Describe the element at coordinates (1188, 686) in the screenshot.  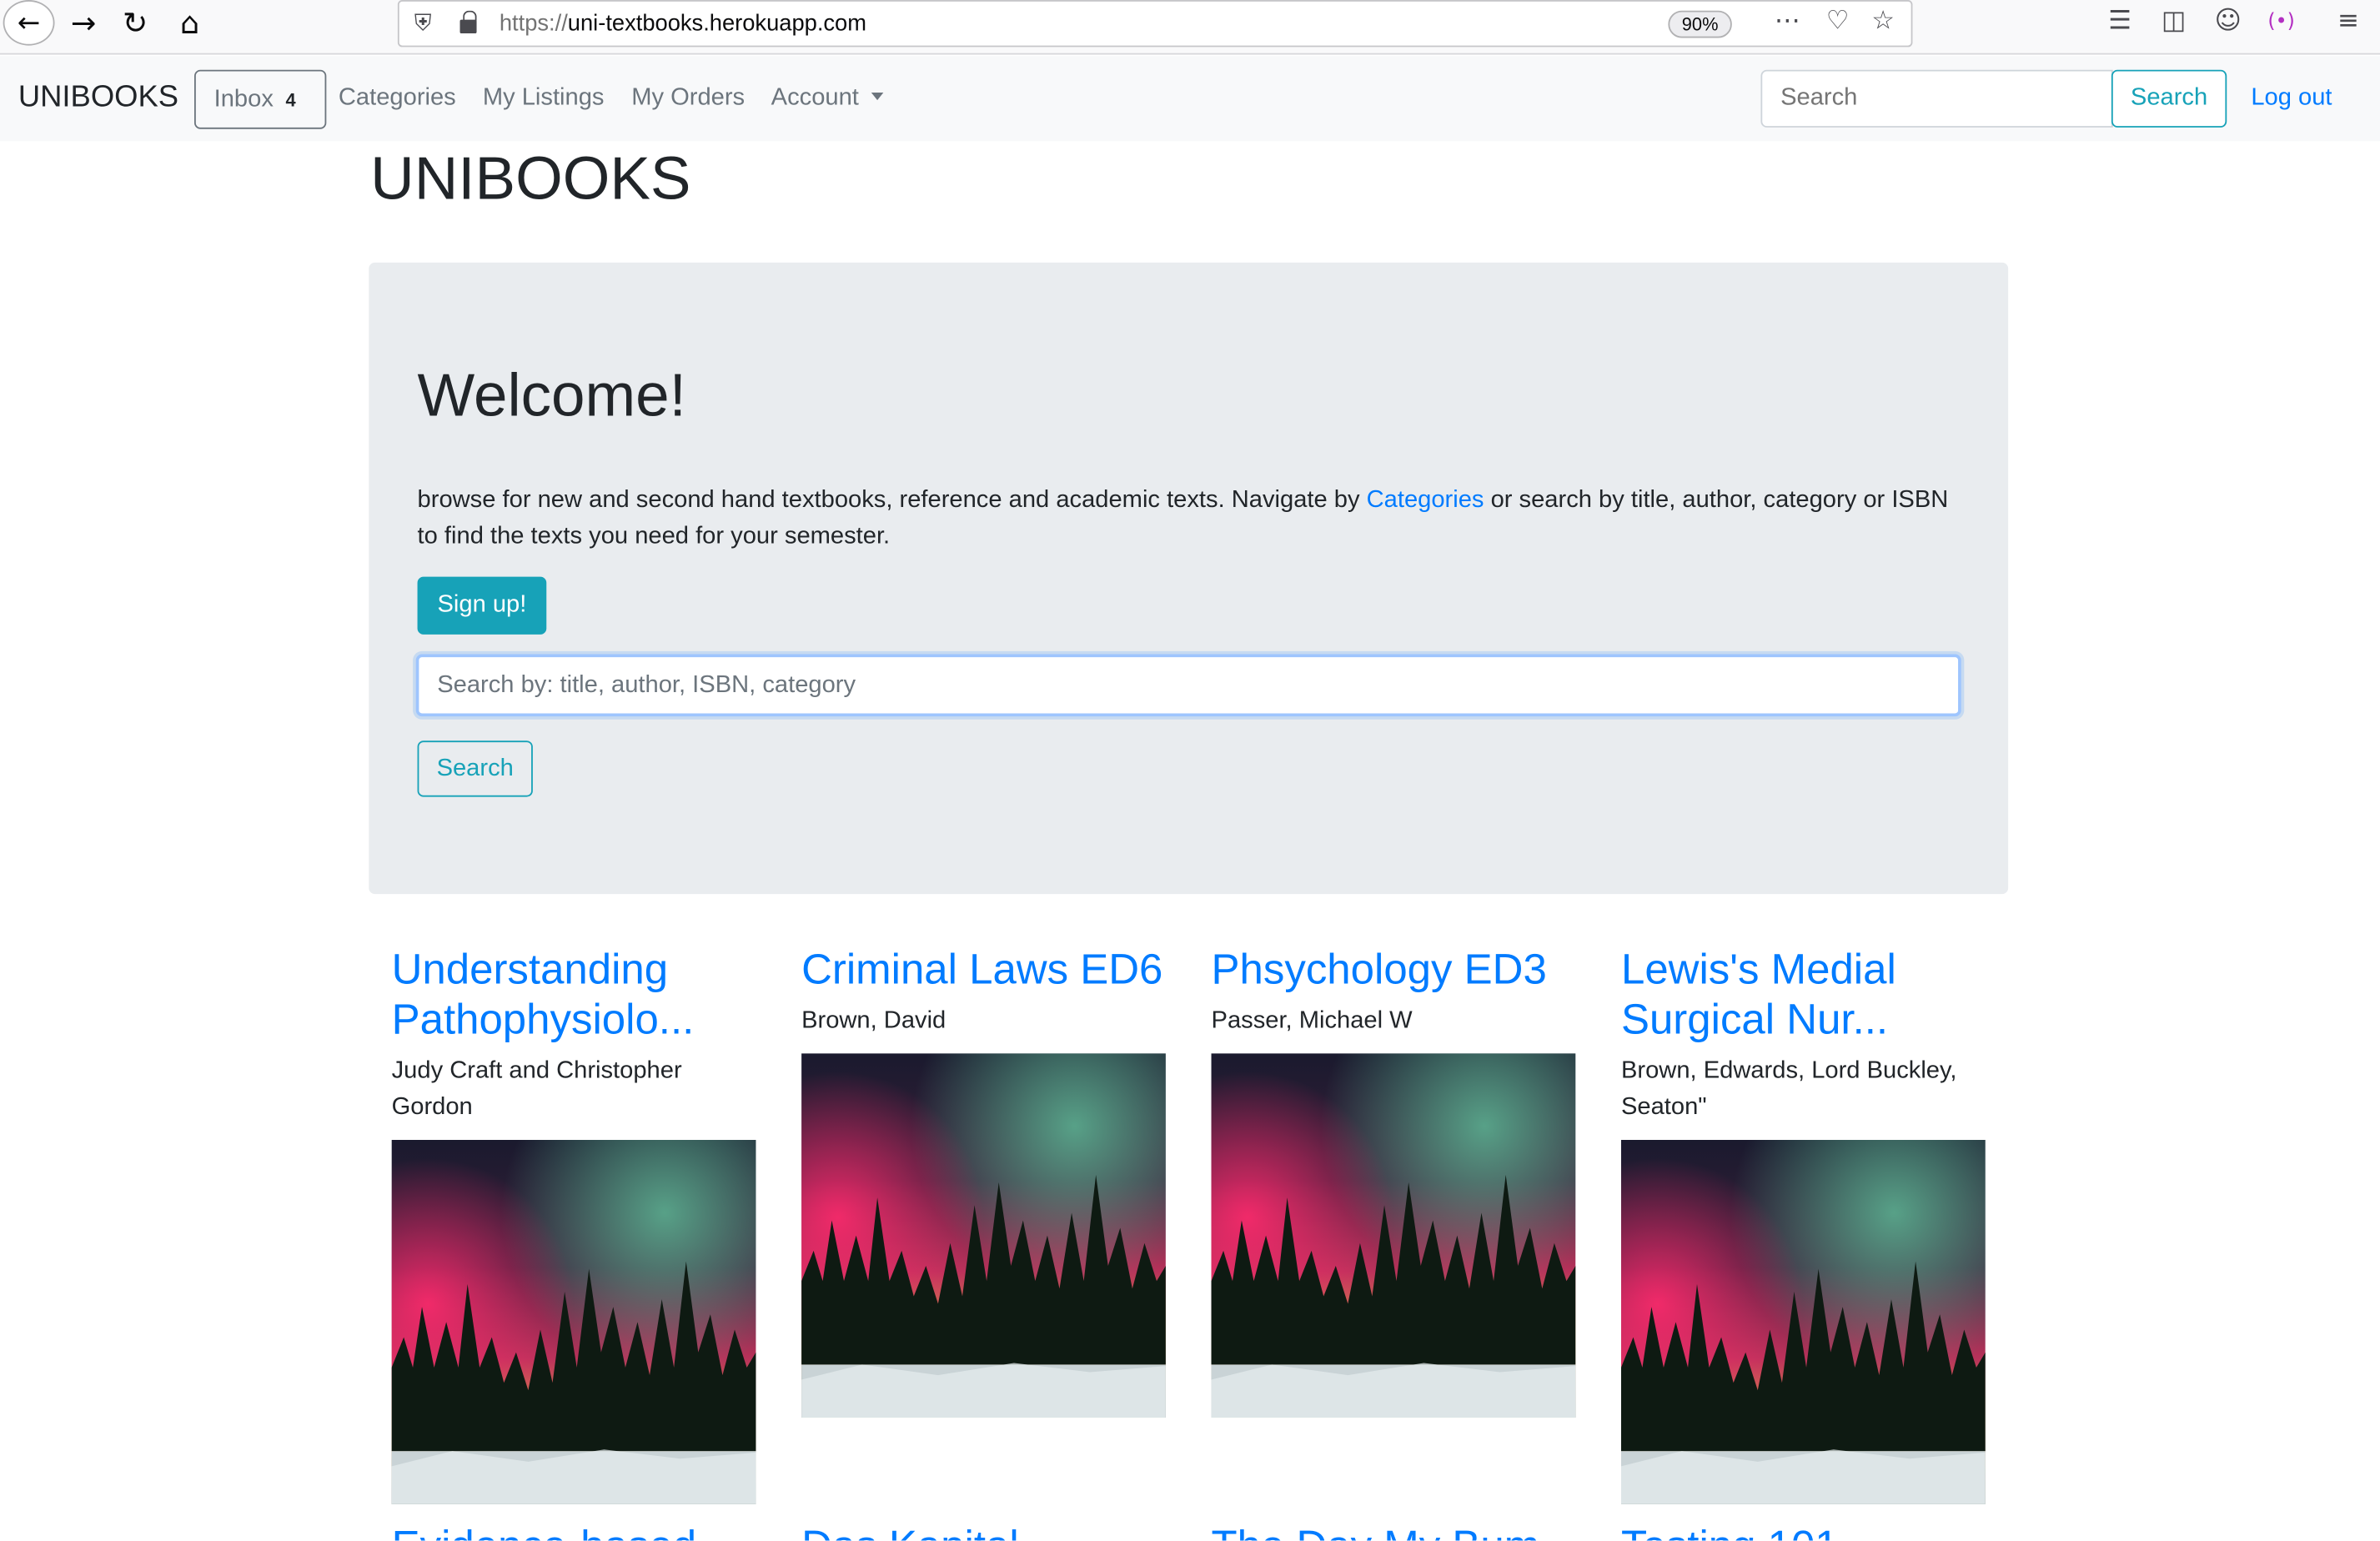
I see `main-search-input` at that location.